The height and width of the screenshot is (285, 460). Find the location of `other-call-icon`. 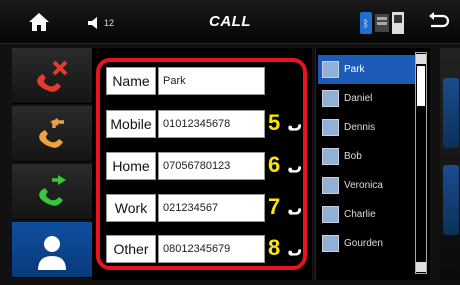

other-call-icon is located at coordinates (292, 248).